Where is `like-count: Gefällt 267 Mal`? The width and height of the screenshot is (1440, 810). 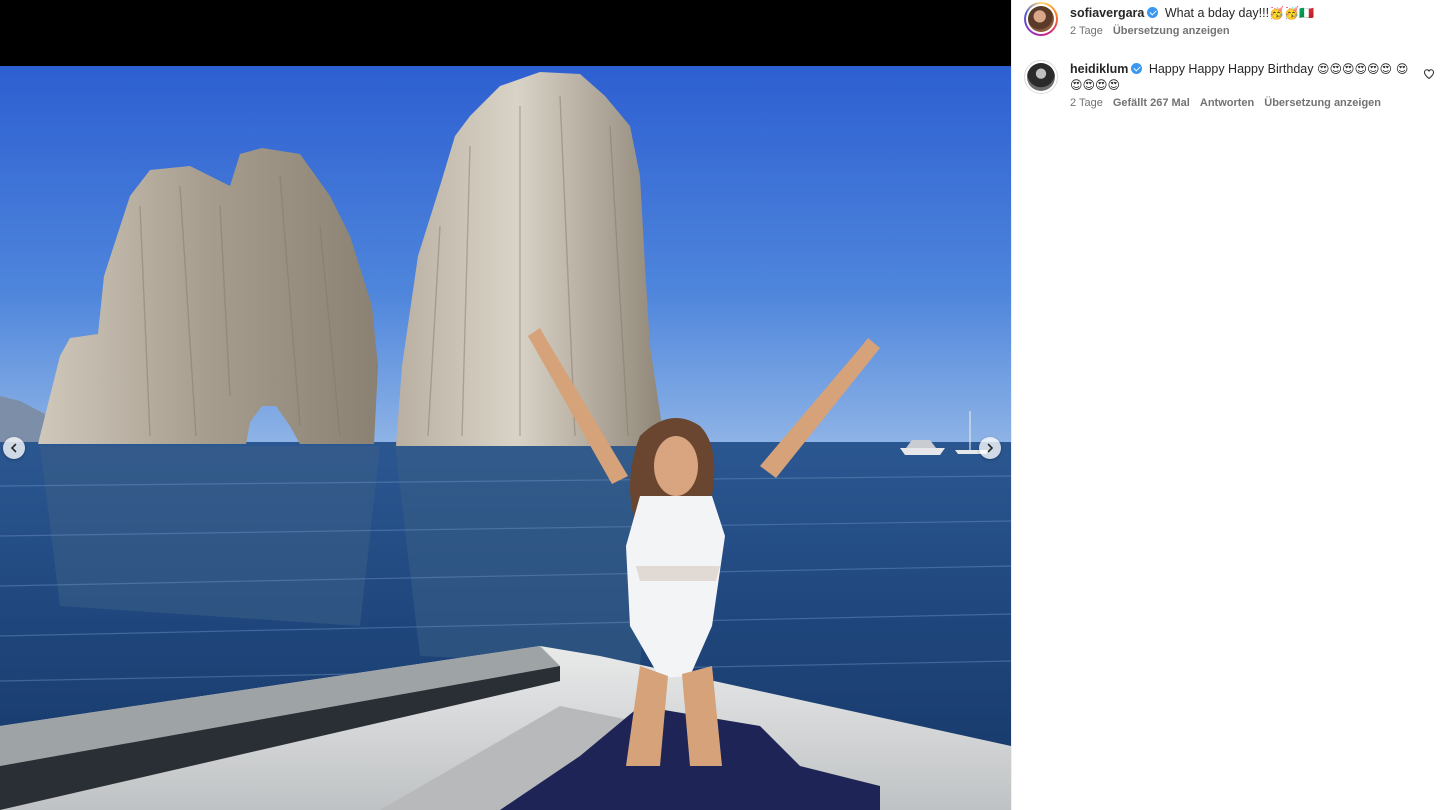
like-count: Gefällt 267 Mal is located at coordinates (1151, 103).